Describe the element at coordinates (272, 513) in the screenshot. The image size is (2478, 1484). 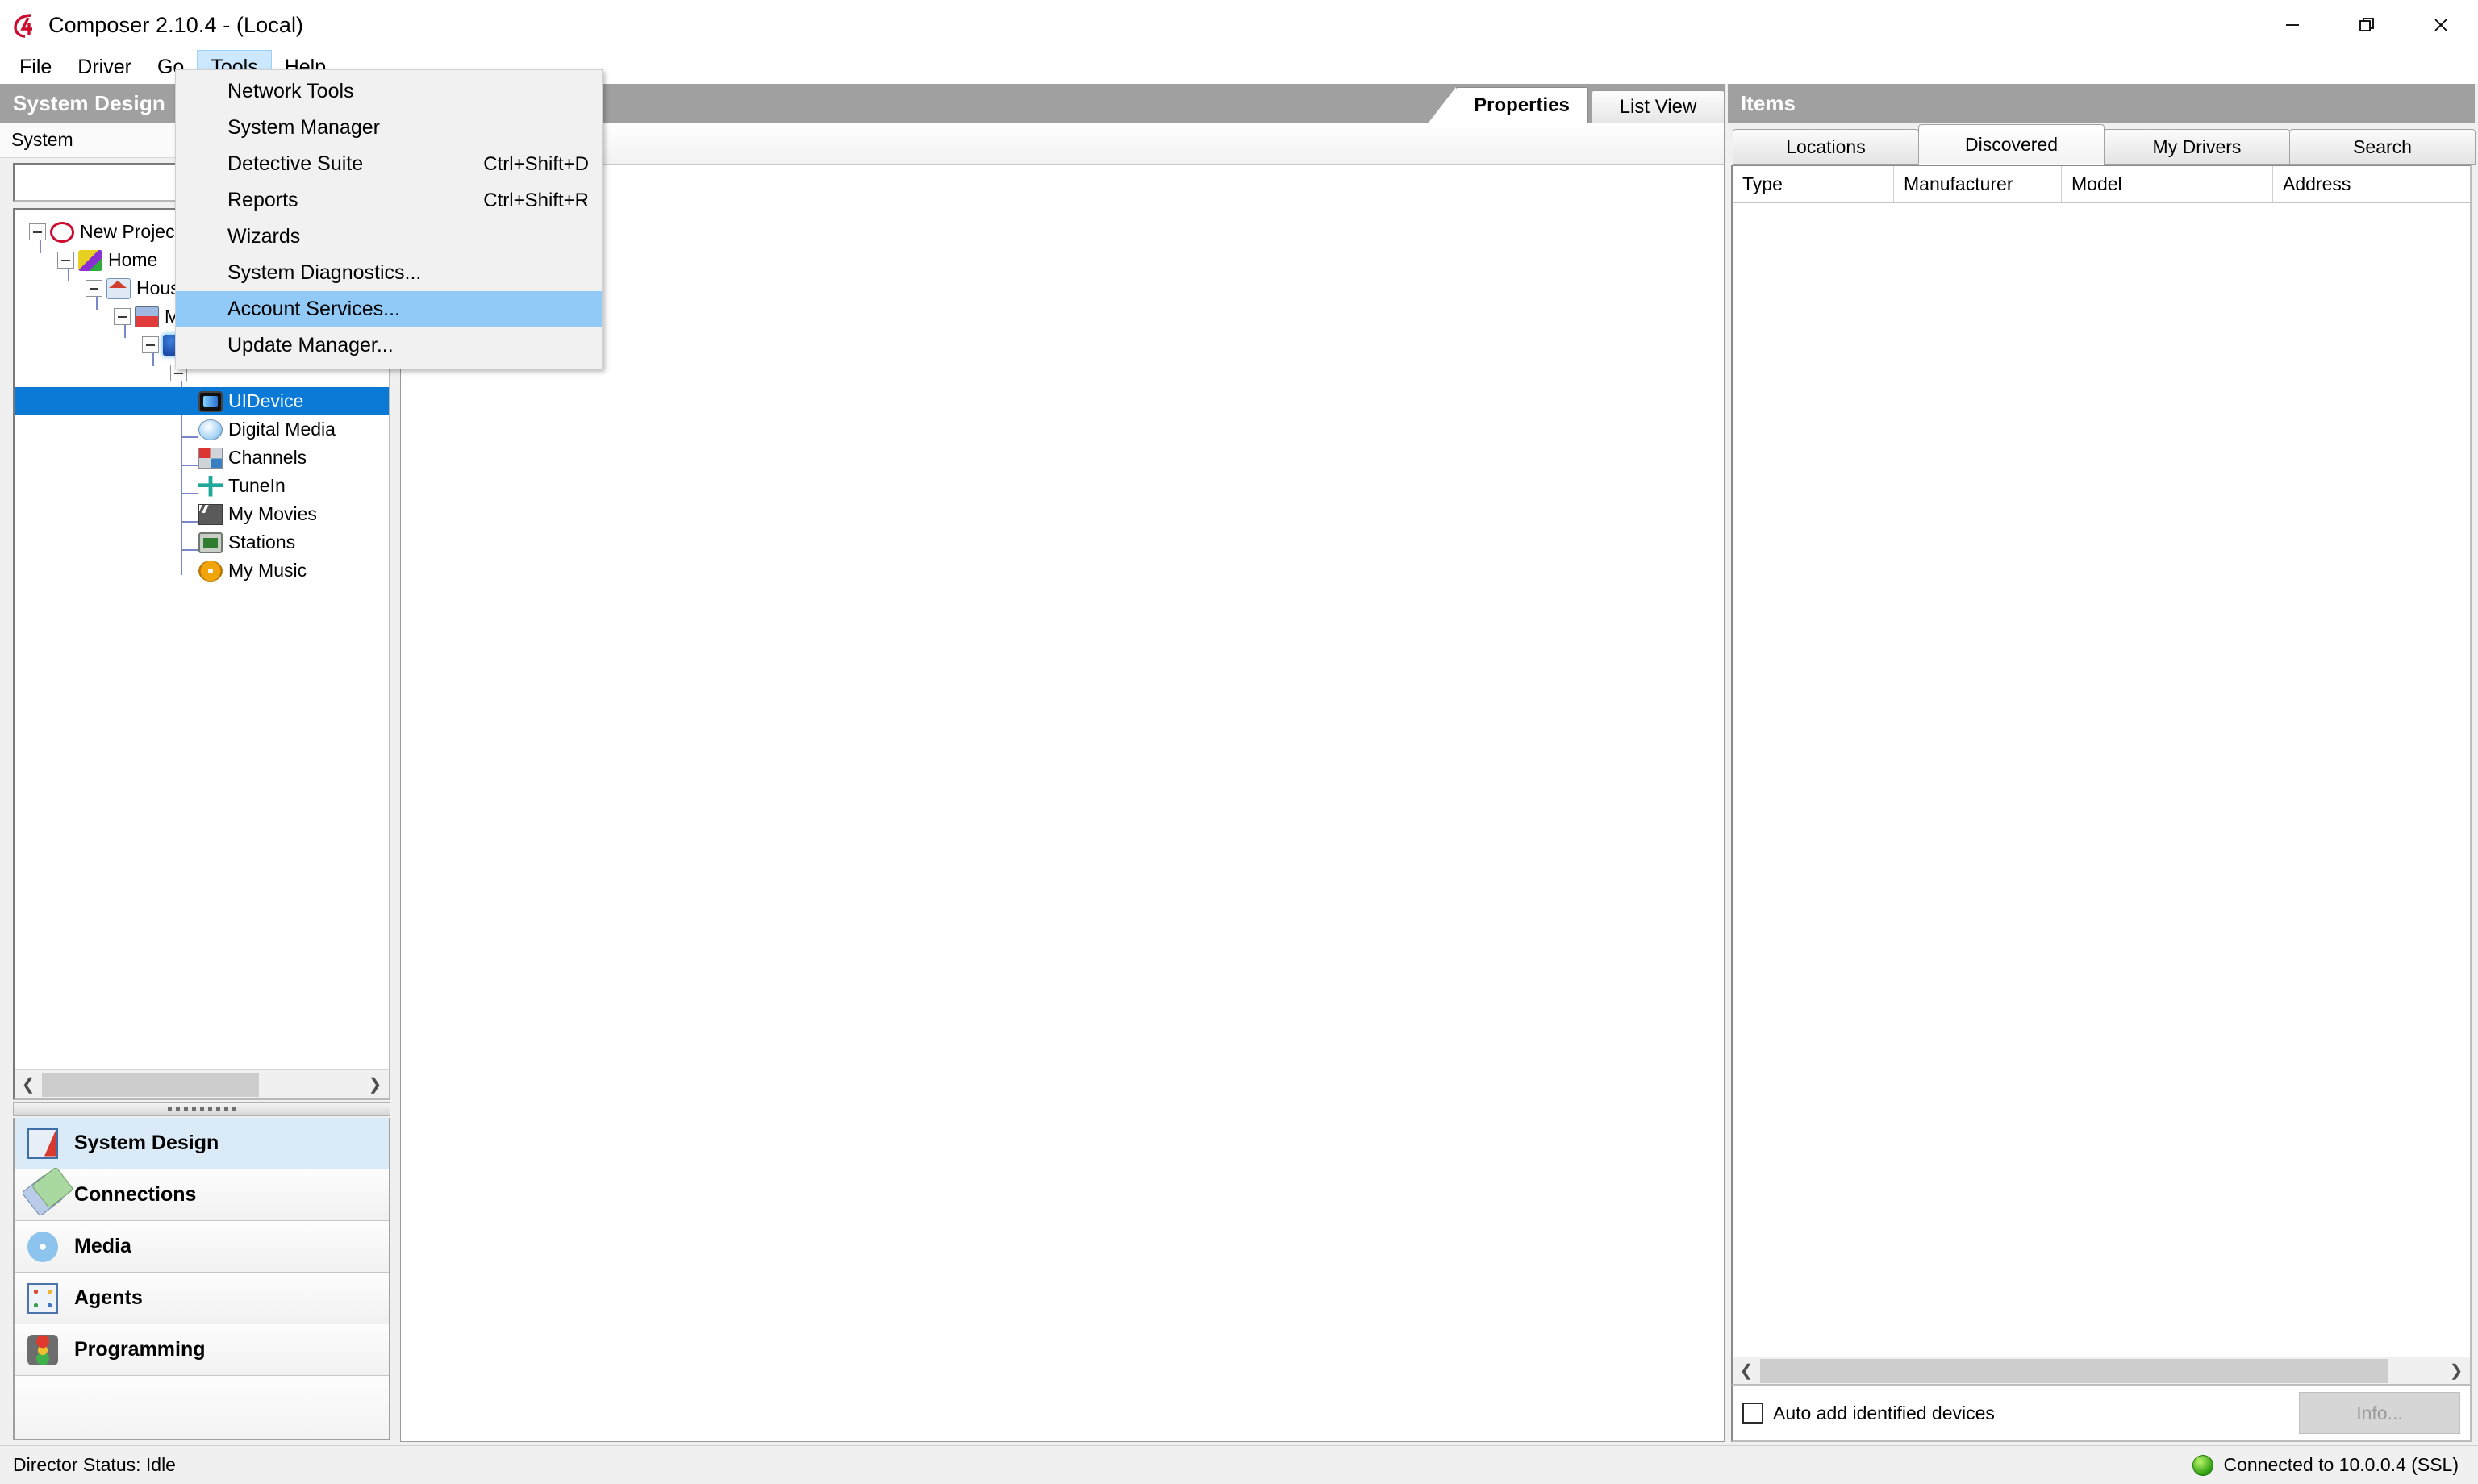
I see `tree-node-label: My Movies` at that location.